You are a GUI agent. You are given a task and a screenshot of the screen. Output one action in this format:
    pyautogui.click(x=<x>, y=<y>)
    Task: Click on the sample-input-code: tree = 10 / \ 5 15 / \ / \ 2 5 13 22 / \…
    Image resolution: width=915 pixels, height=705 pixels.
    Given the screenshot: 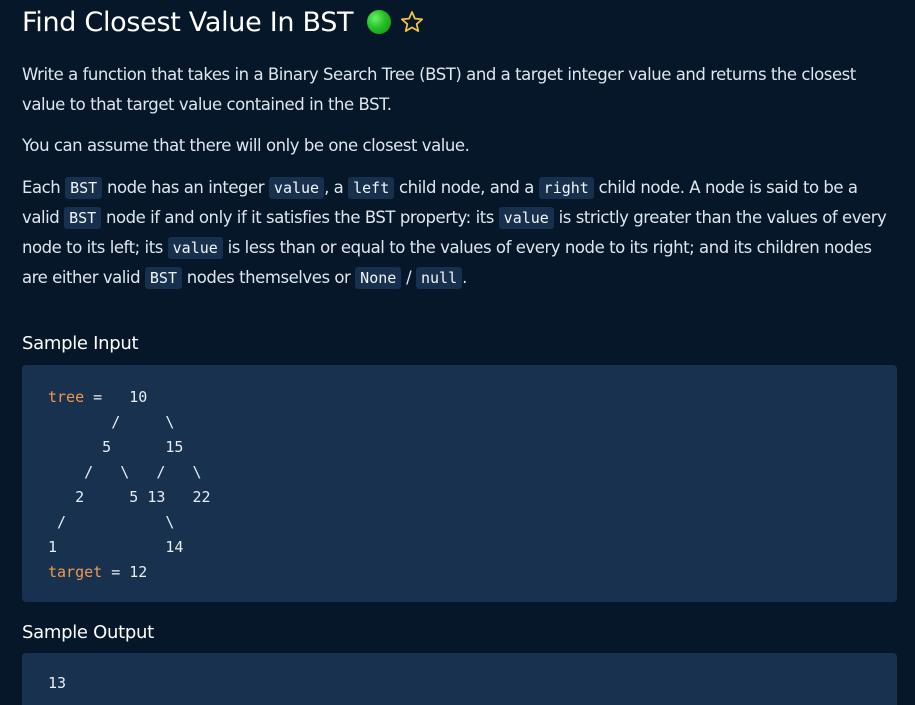 What is the action you would take?
    pyautogui.click(x=129, y=485)
    